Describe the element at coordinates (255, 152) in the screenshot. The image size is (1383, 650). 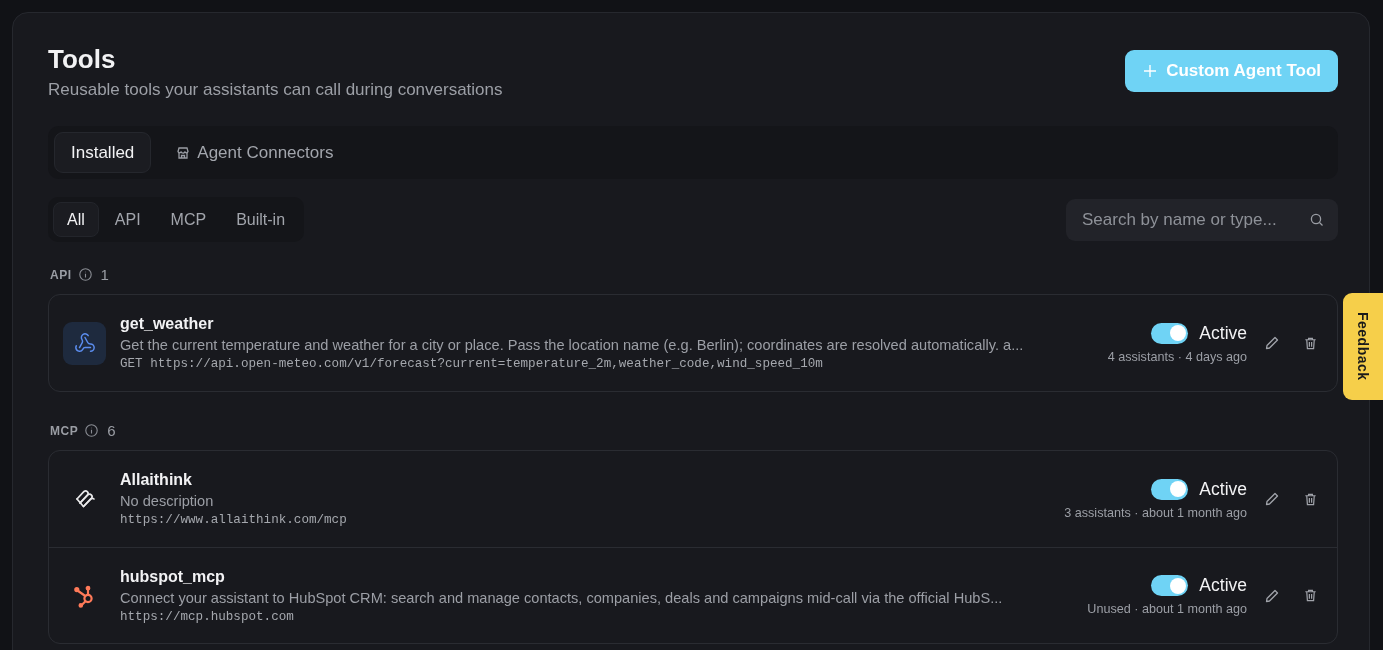
I see `tab: Agent Connectors` at that location.